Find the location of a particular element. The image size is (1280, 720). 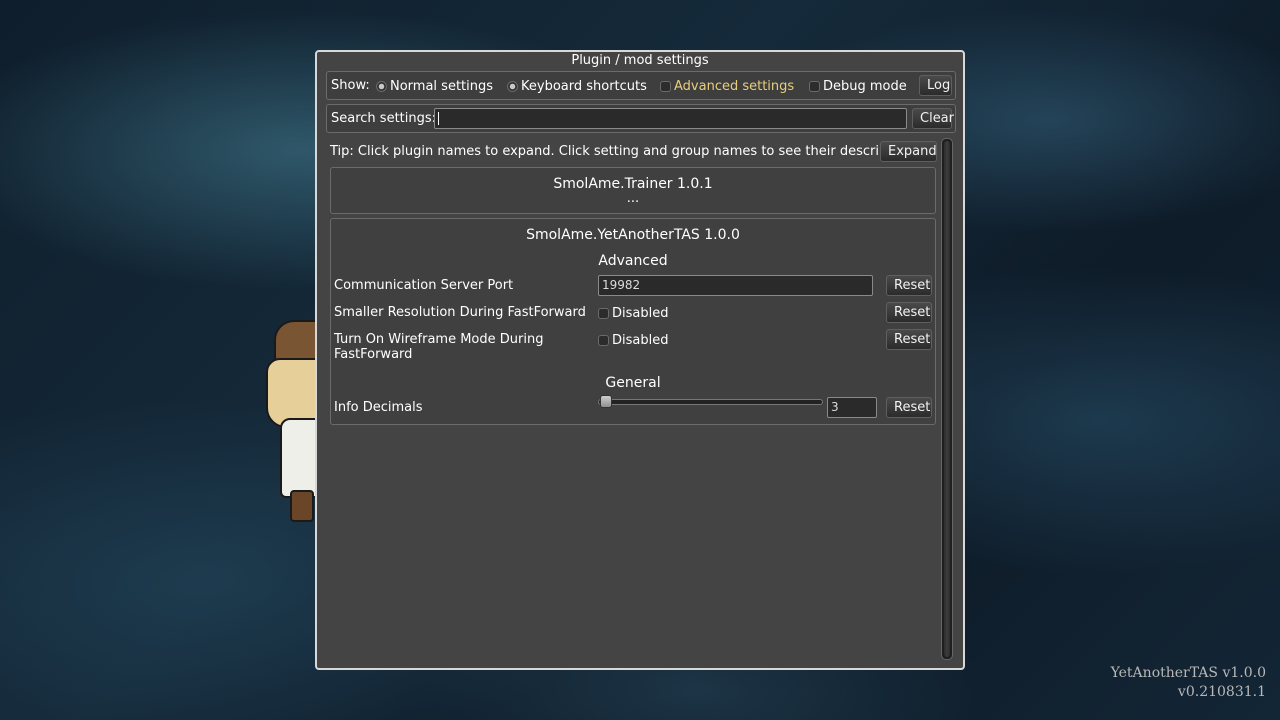

setting-name-line-1: Turn On Wireframe Mode During is located at coordinates (438, 340).